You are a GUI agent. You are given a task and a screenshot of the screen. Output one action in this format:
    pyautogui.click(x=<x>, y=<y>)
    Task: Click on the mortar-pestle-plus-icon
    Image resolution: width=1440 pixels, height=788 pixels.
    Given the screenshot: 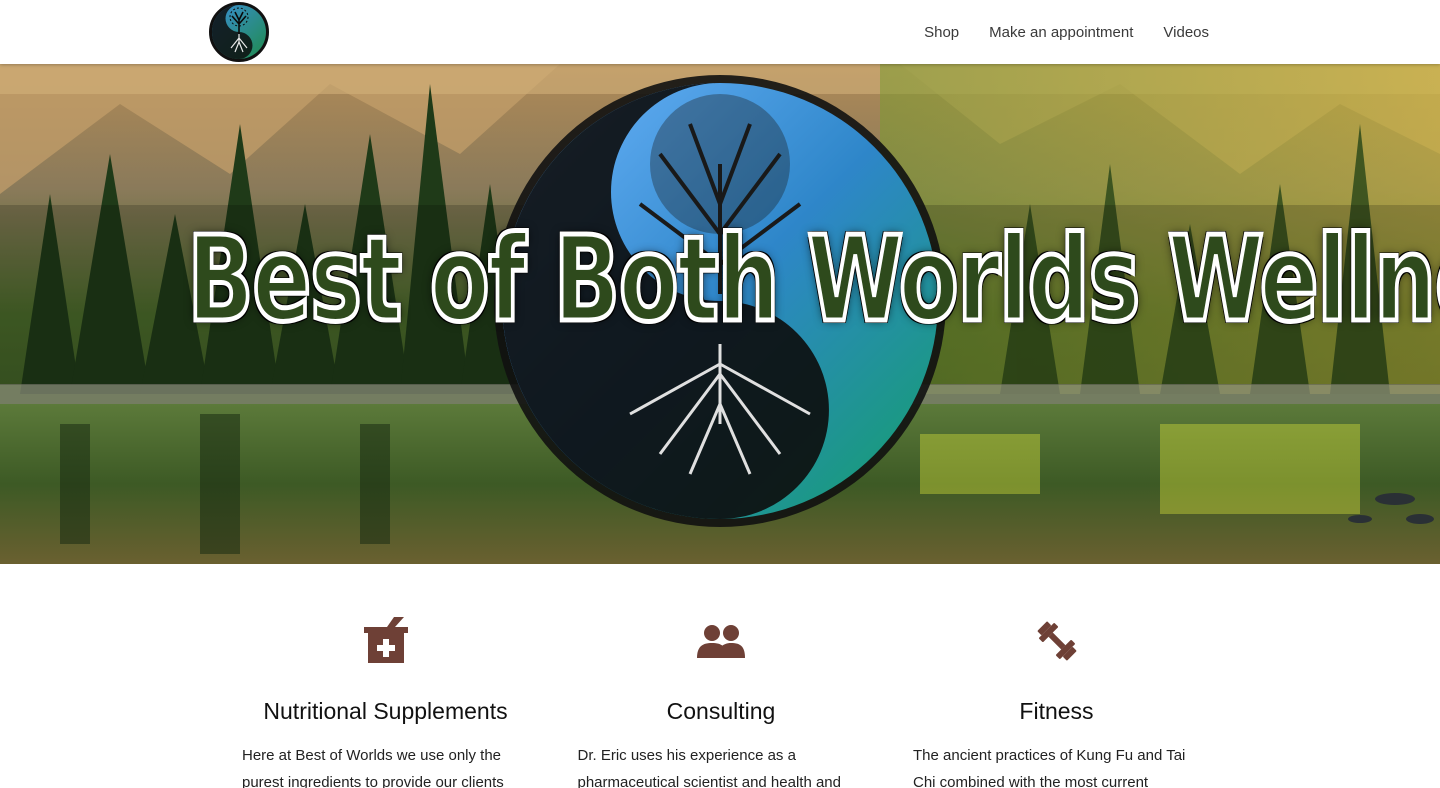 What is the action you would take?
    pyautogui.click(x=386, y=641)
    